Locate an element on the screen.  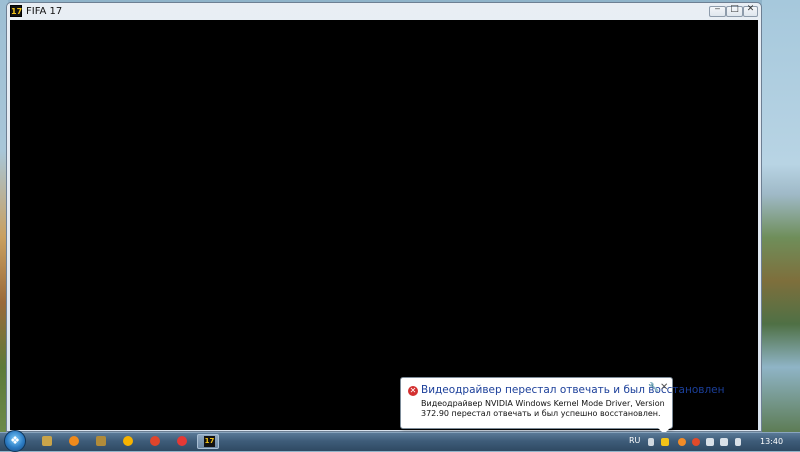
taskbar-pin-origin is located at coordinates (128, 441).